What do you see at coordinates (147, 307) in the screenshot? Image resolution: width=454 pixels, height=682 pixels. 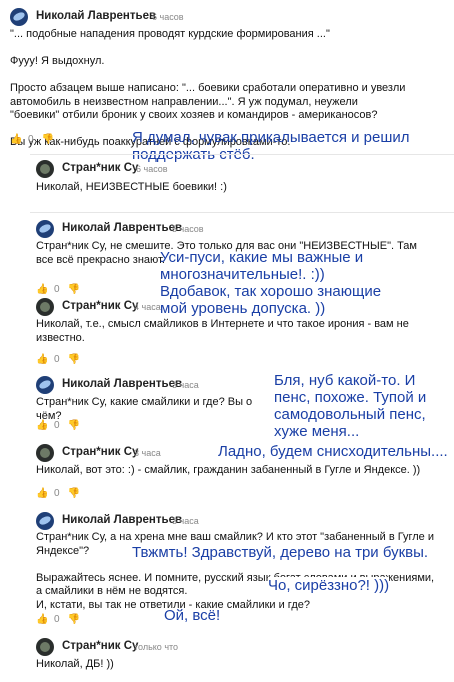 I see `timestamp: 4 часа` at bounding box center [147, 307].